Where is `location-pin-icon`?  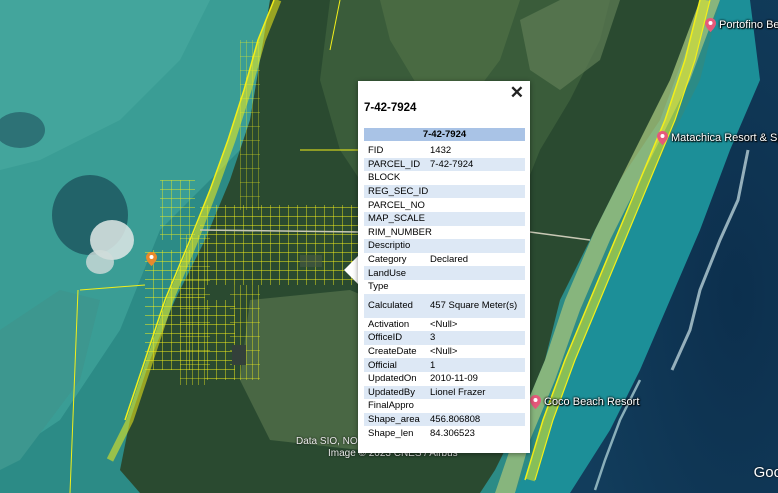 location-pin-icon is located at coordinates (151, 259).